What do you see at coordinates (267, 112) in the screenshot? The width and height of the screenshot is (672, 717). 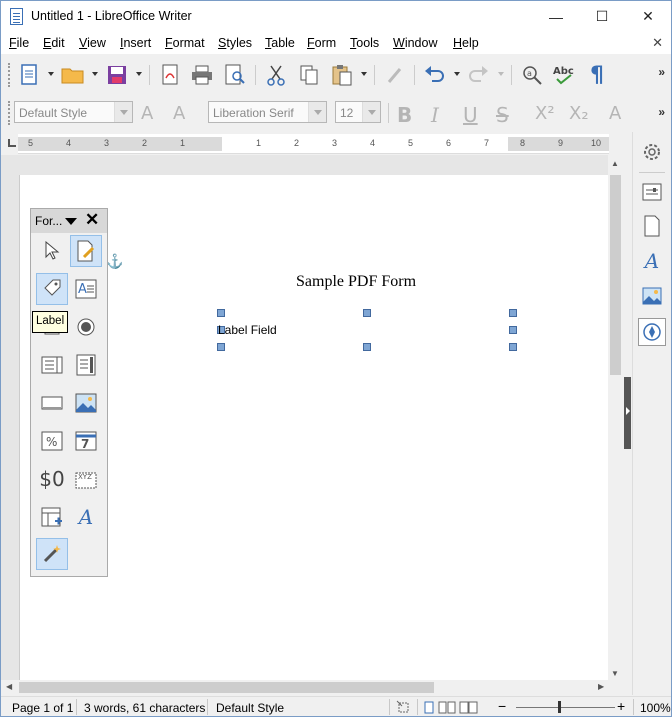 I see `font-name-combo: Liberation Serif` at bounding box center [267, 112].